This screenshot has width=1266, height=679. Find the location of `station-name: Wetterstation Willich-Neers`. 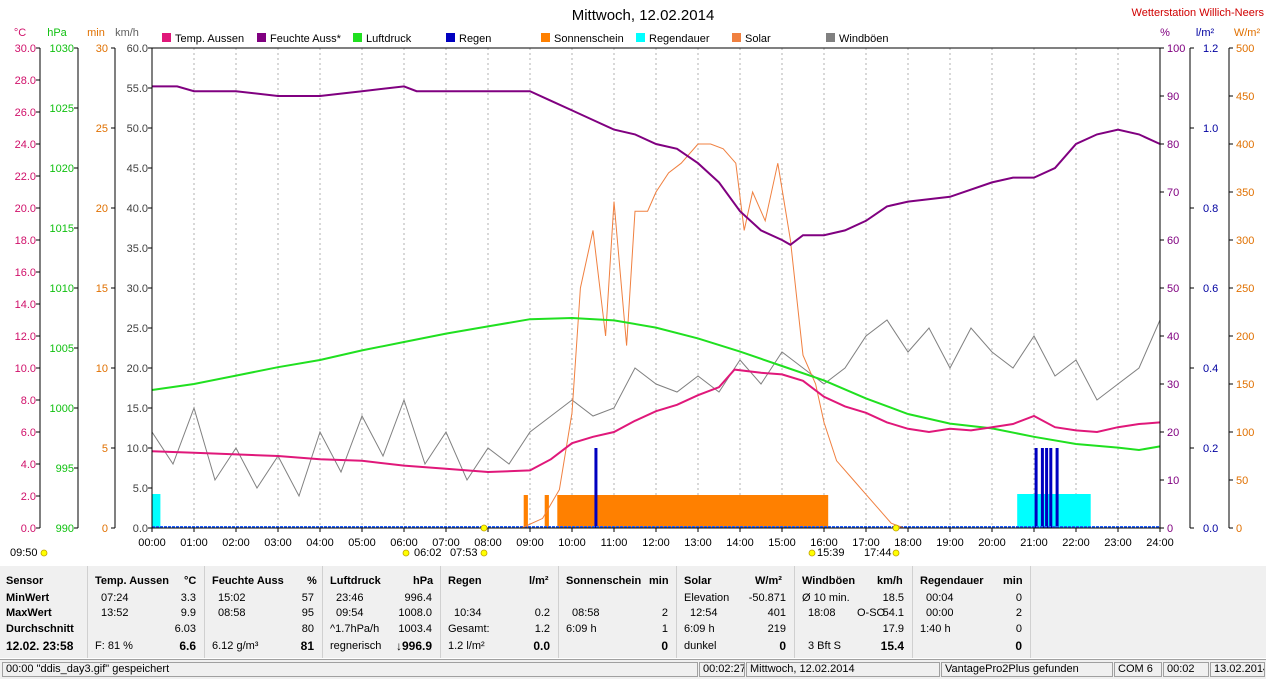

station-name: Wetterstation Willich-Neers is located at coordinates (1198, 13).